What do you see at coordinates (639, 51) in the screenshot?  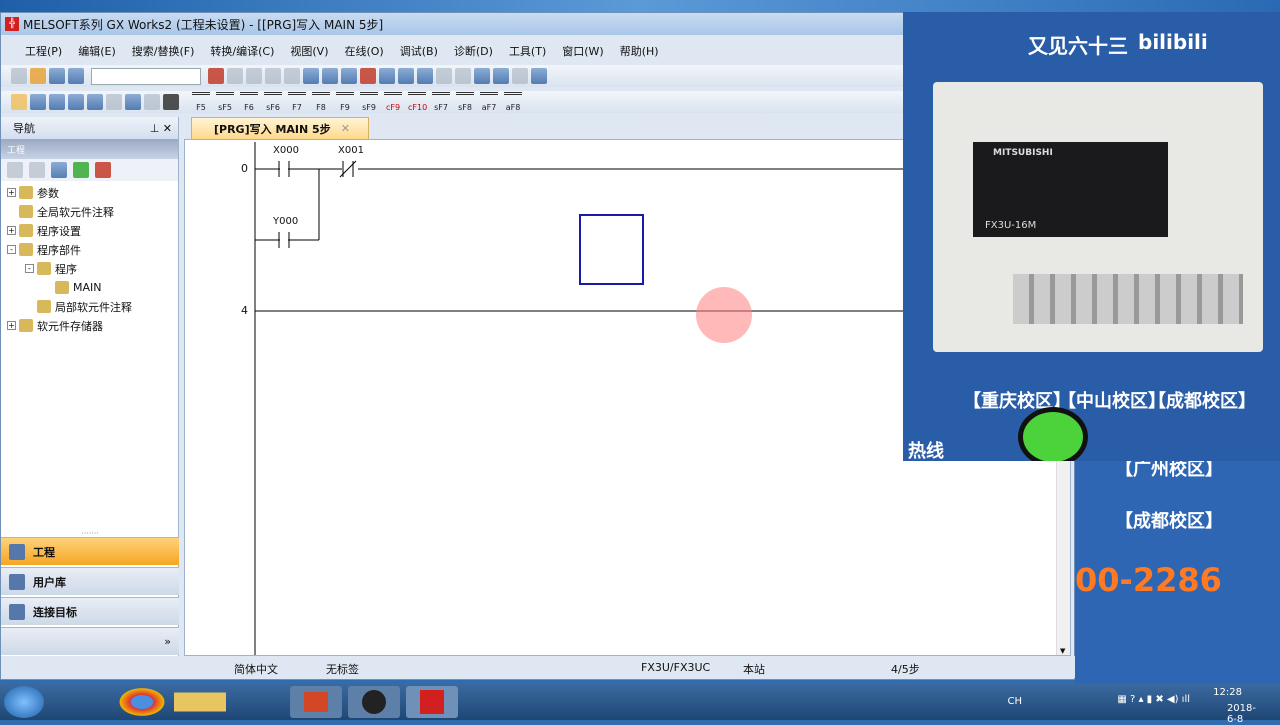 I see `menu-help: 帮助(H)` at bounding box center [639, 51].